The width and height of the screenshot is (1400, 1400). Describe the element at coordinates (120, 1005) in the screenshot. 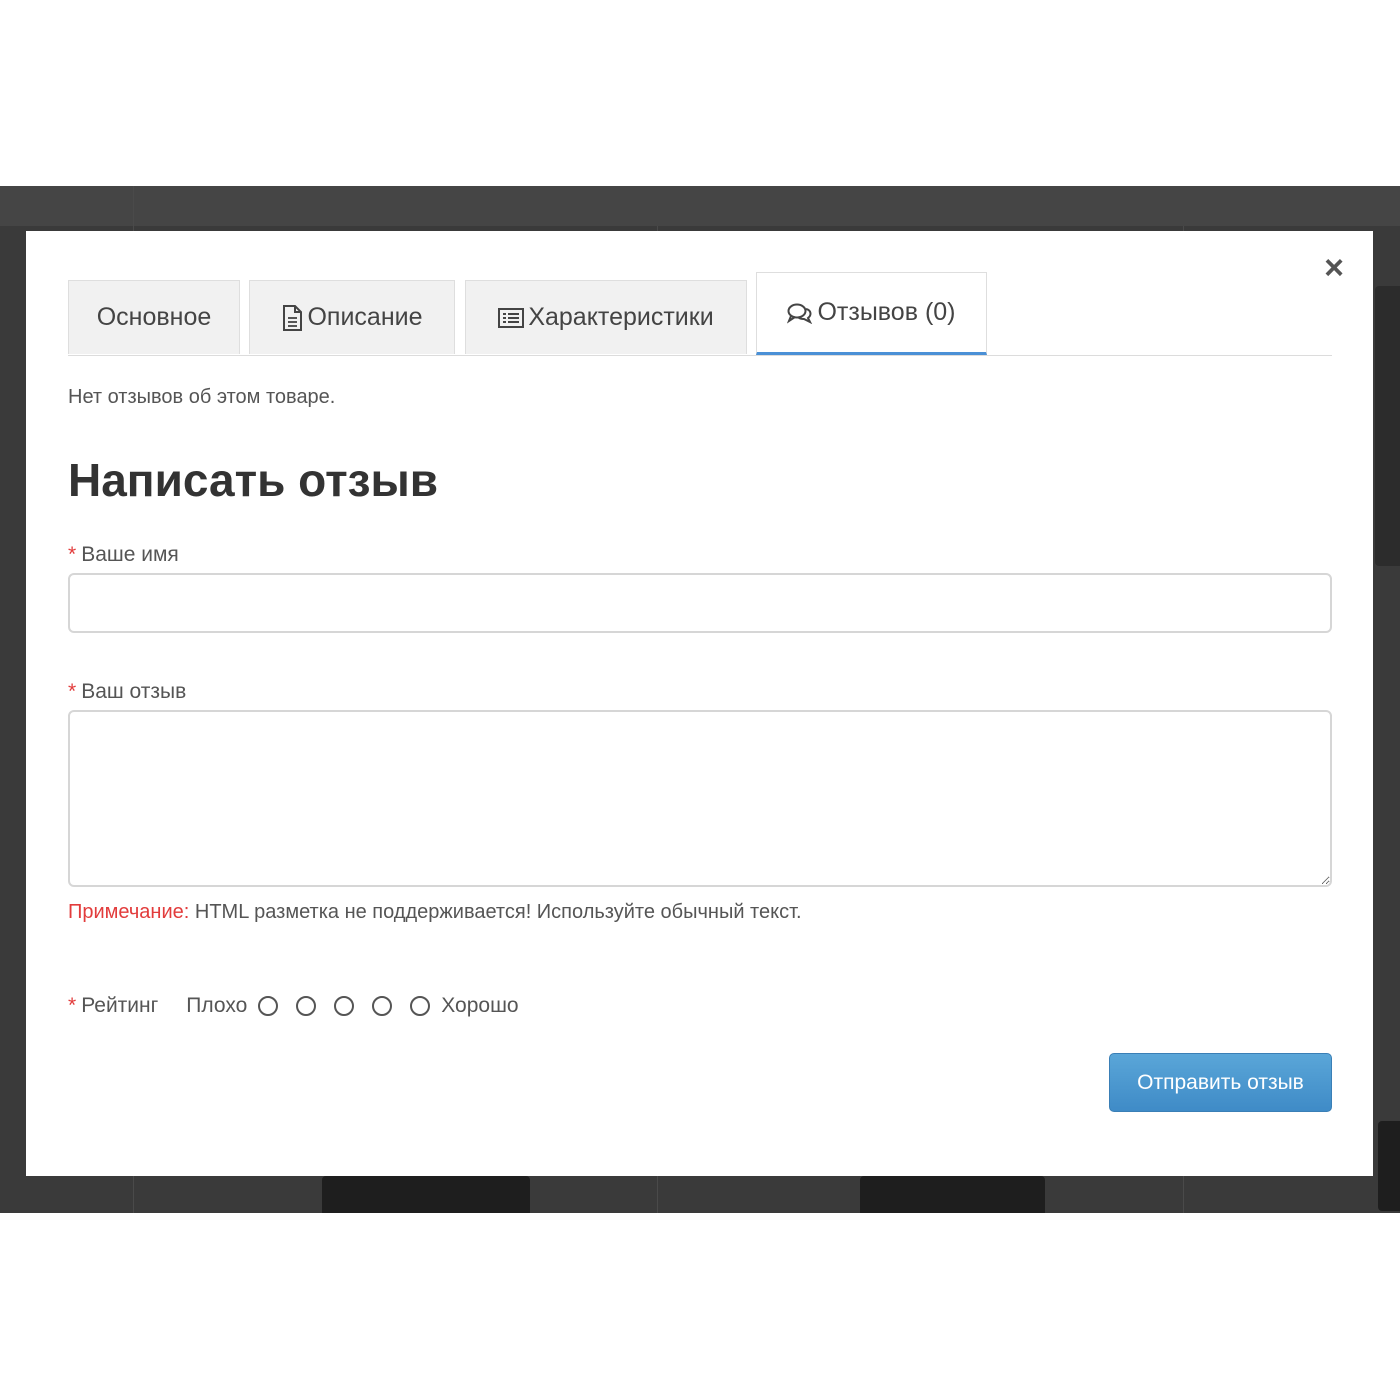

I see `rating-label: Рейтинг` at that location.